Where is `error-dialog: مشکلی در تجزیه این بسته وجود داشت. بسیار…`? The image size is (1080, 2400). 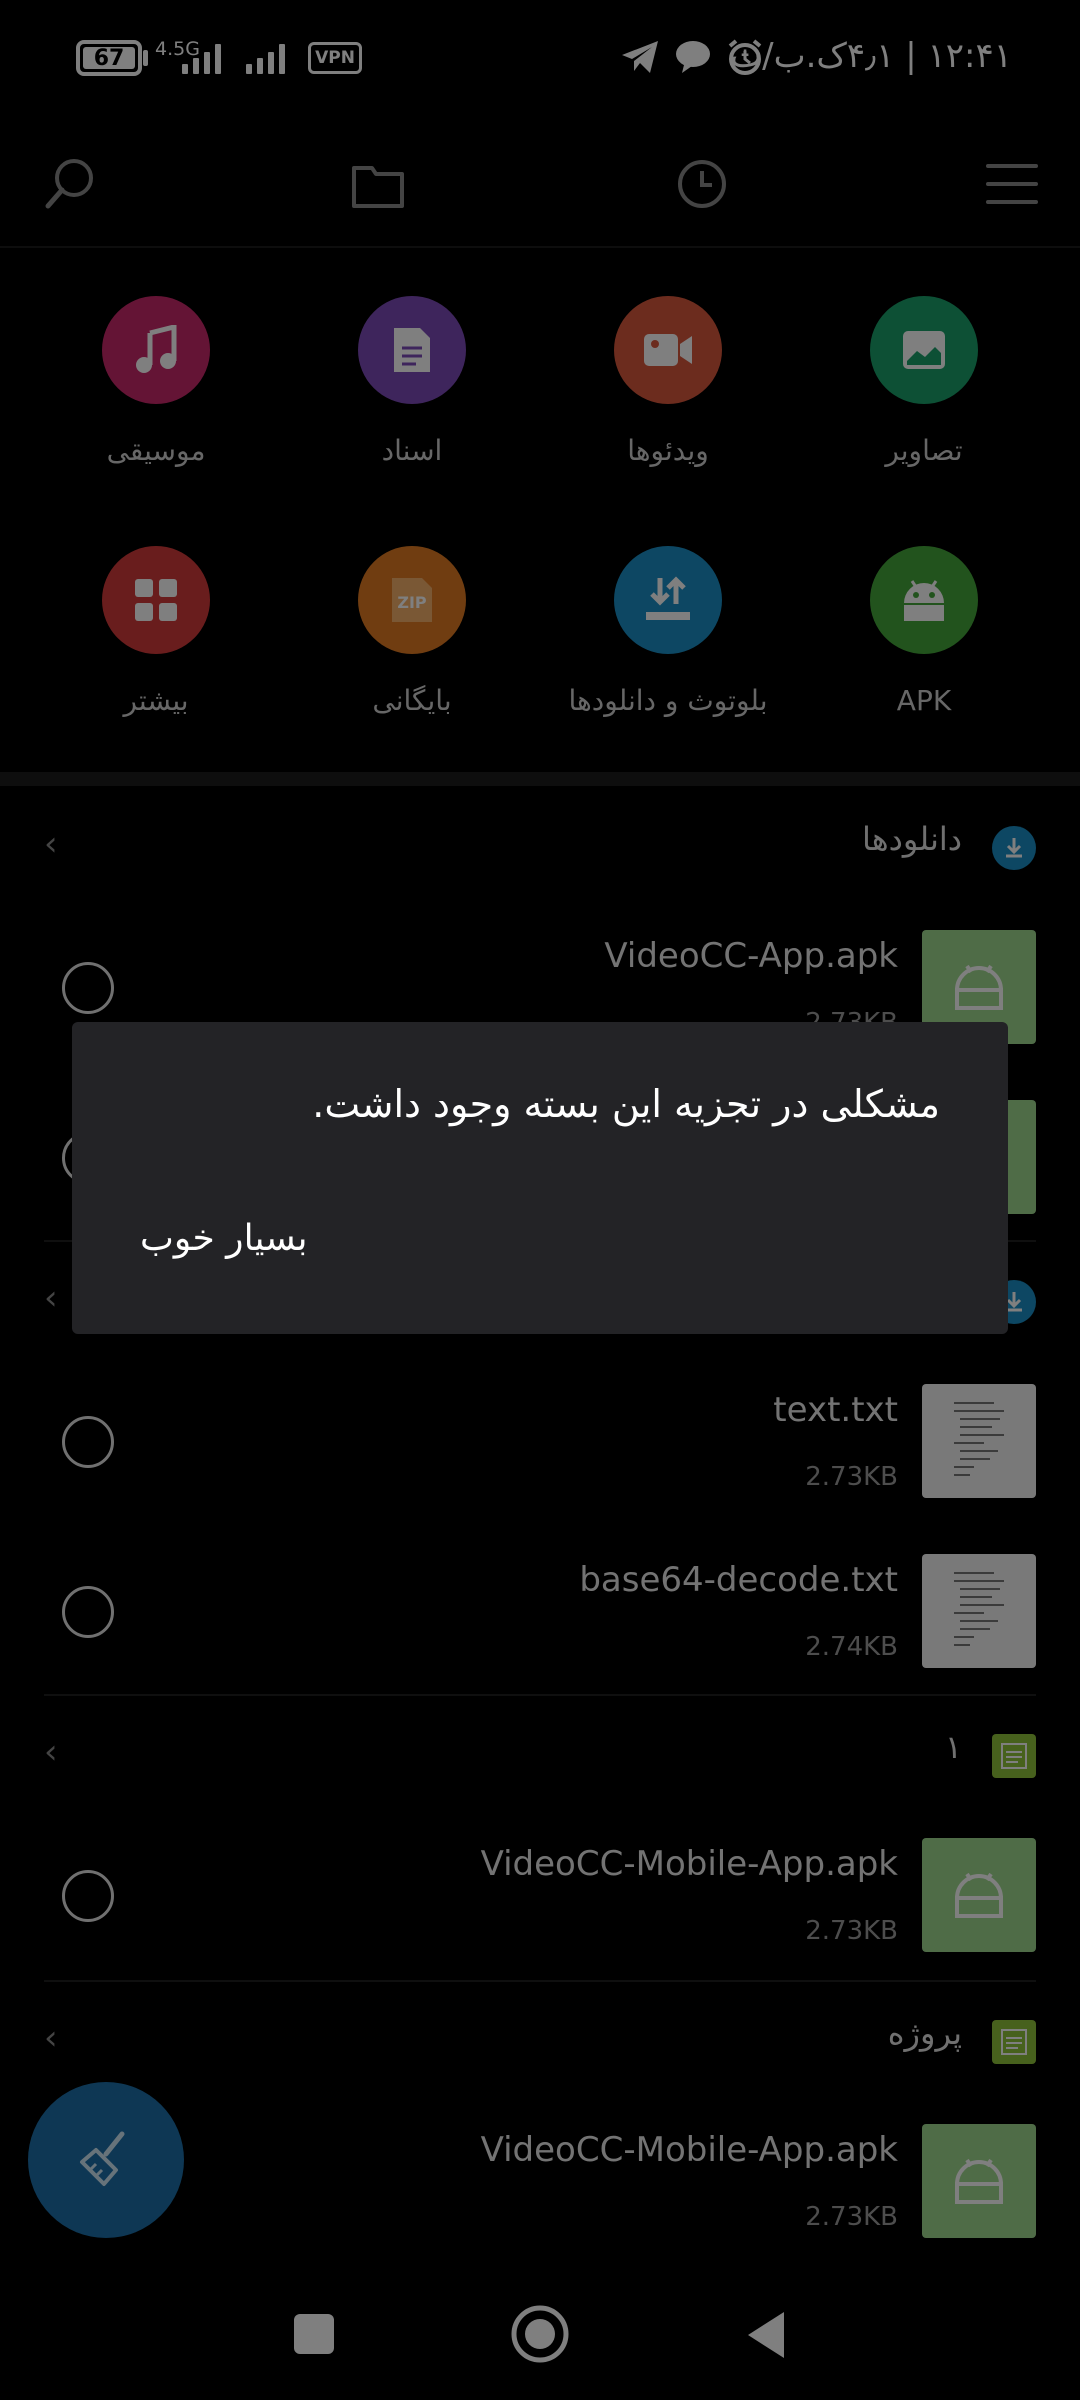 error-dialog: مشکلی در تجزیه این بسته وجود داشت. بسیار… is located at coordinates (540, 1178).